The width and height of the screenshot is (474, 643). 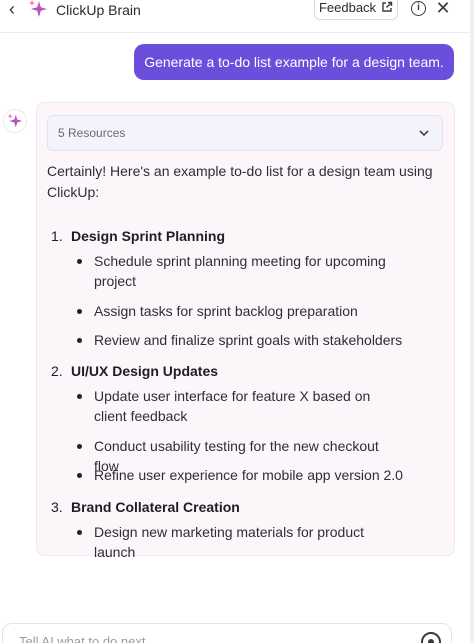 I want to click on resources-label: 5 Resources, so click(x=92, y=133).